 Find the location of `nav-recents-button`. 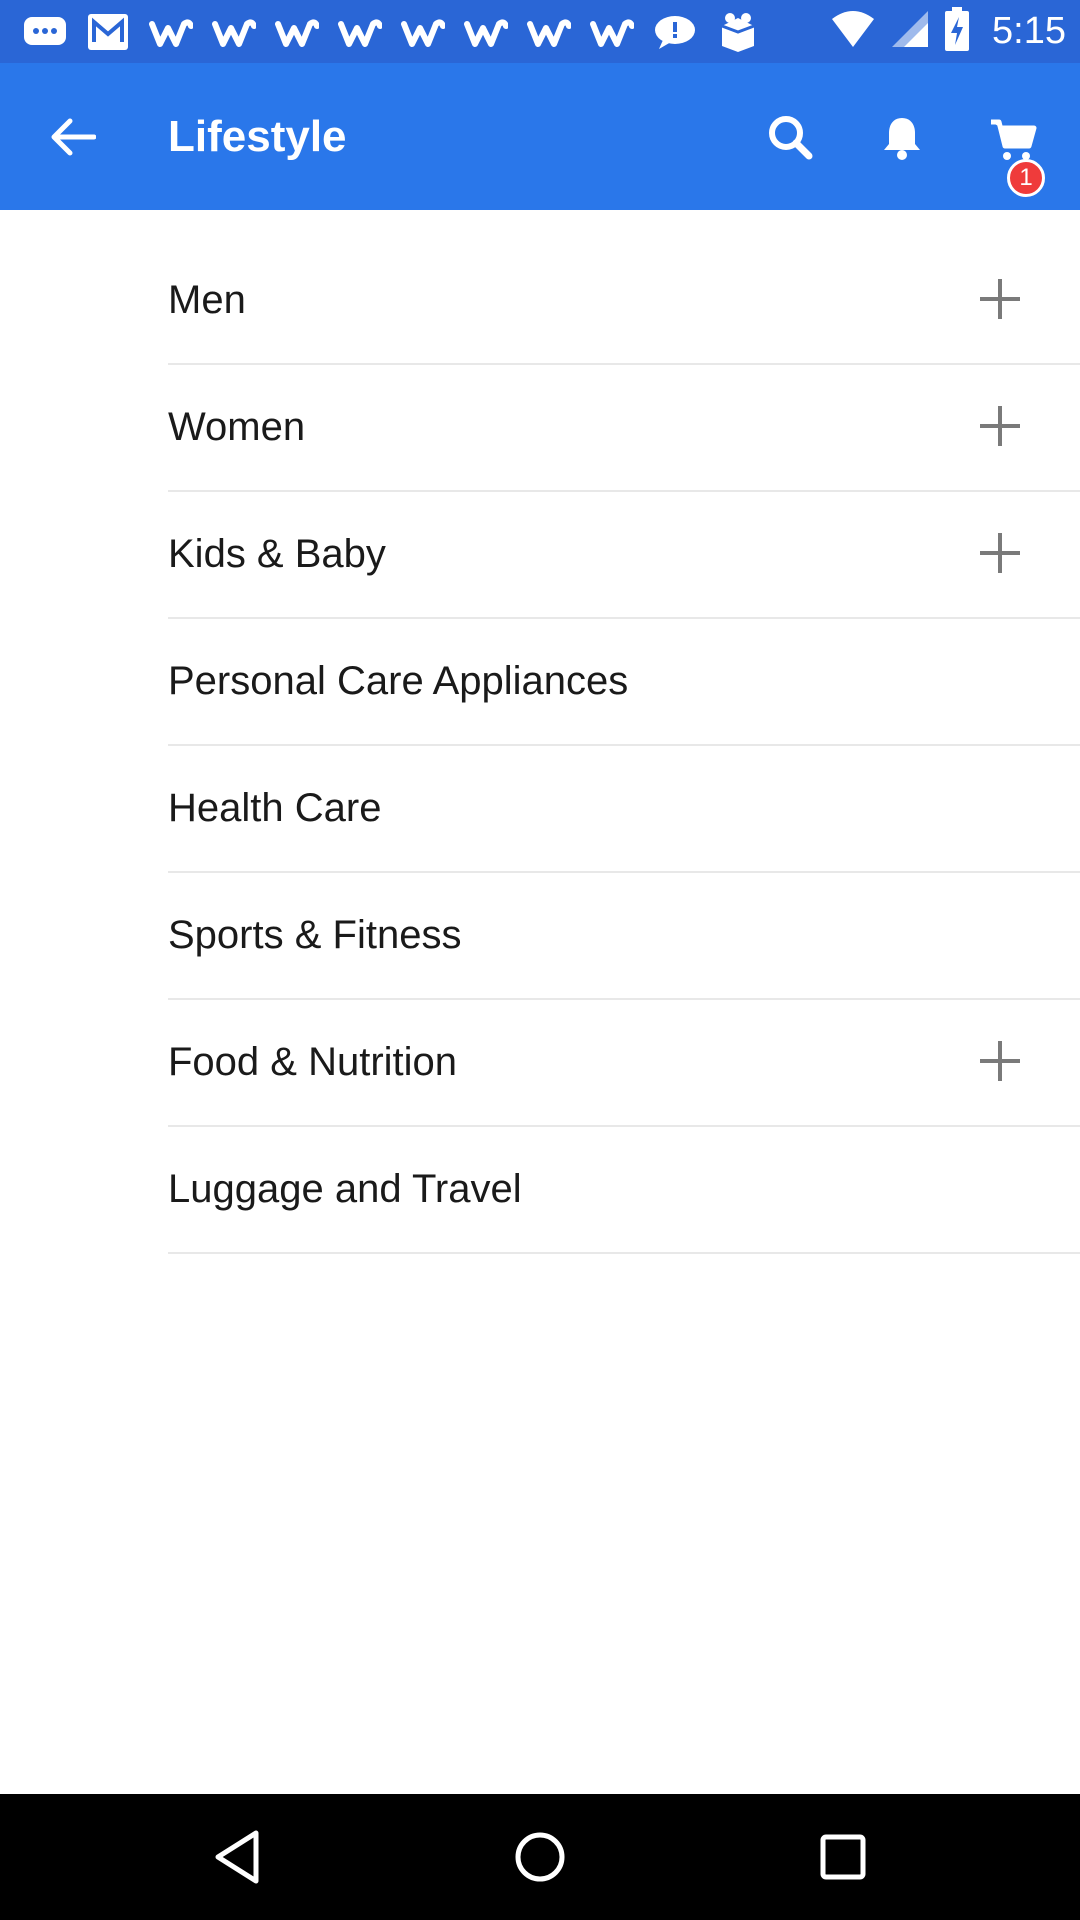

nav-recents-button is located at coordinates (843, 1857).